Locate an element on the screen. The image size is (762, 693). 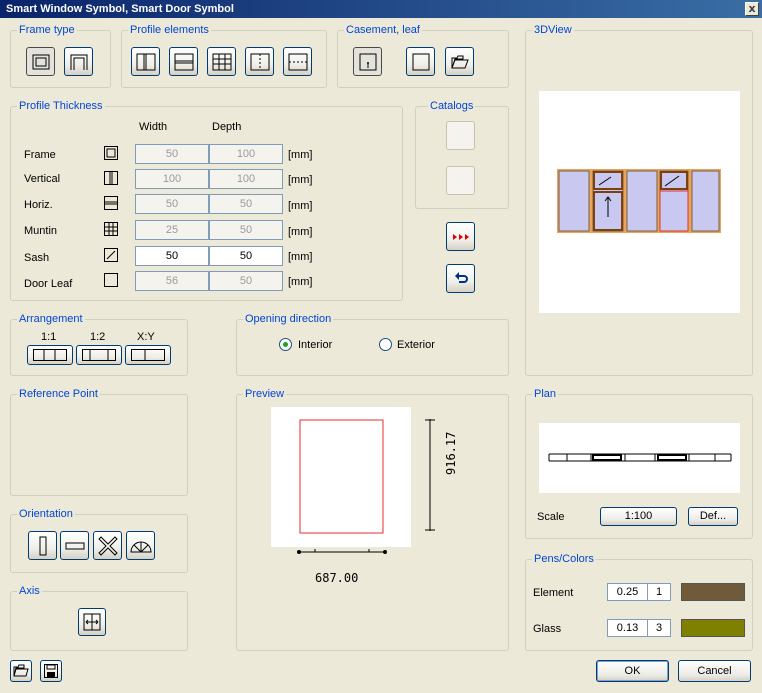
vertical-depth-field: 100 is located at coordinates (246, 179).